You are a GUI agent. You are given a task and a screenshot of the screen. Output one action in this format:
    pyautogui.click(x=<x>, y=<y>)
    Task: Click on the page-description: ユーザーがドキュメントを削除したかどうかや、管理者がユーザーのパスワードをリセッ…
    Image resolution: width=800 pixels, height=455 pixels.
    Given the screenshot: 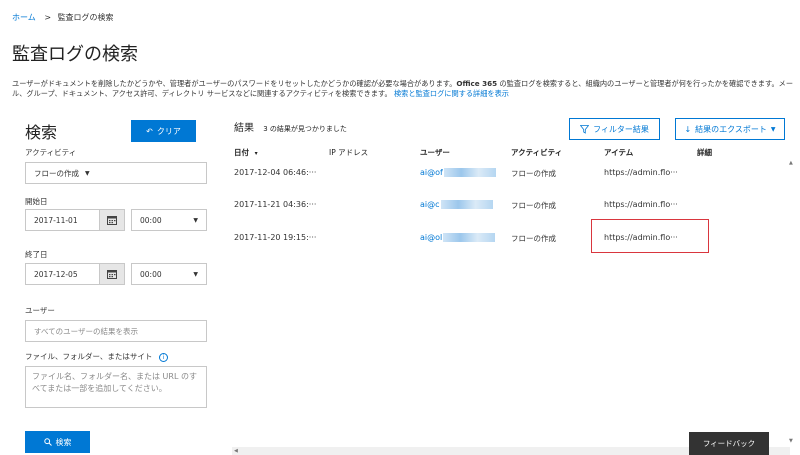 What is the action you would take?
    pyautogui.click(x=405, y=89)
    